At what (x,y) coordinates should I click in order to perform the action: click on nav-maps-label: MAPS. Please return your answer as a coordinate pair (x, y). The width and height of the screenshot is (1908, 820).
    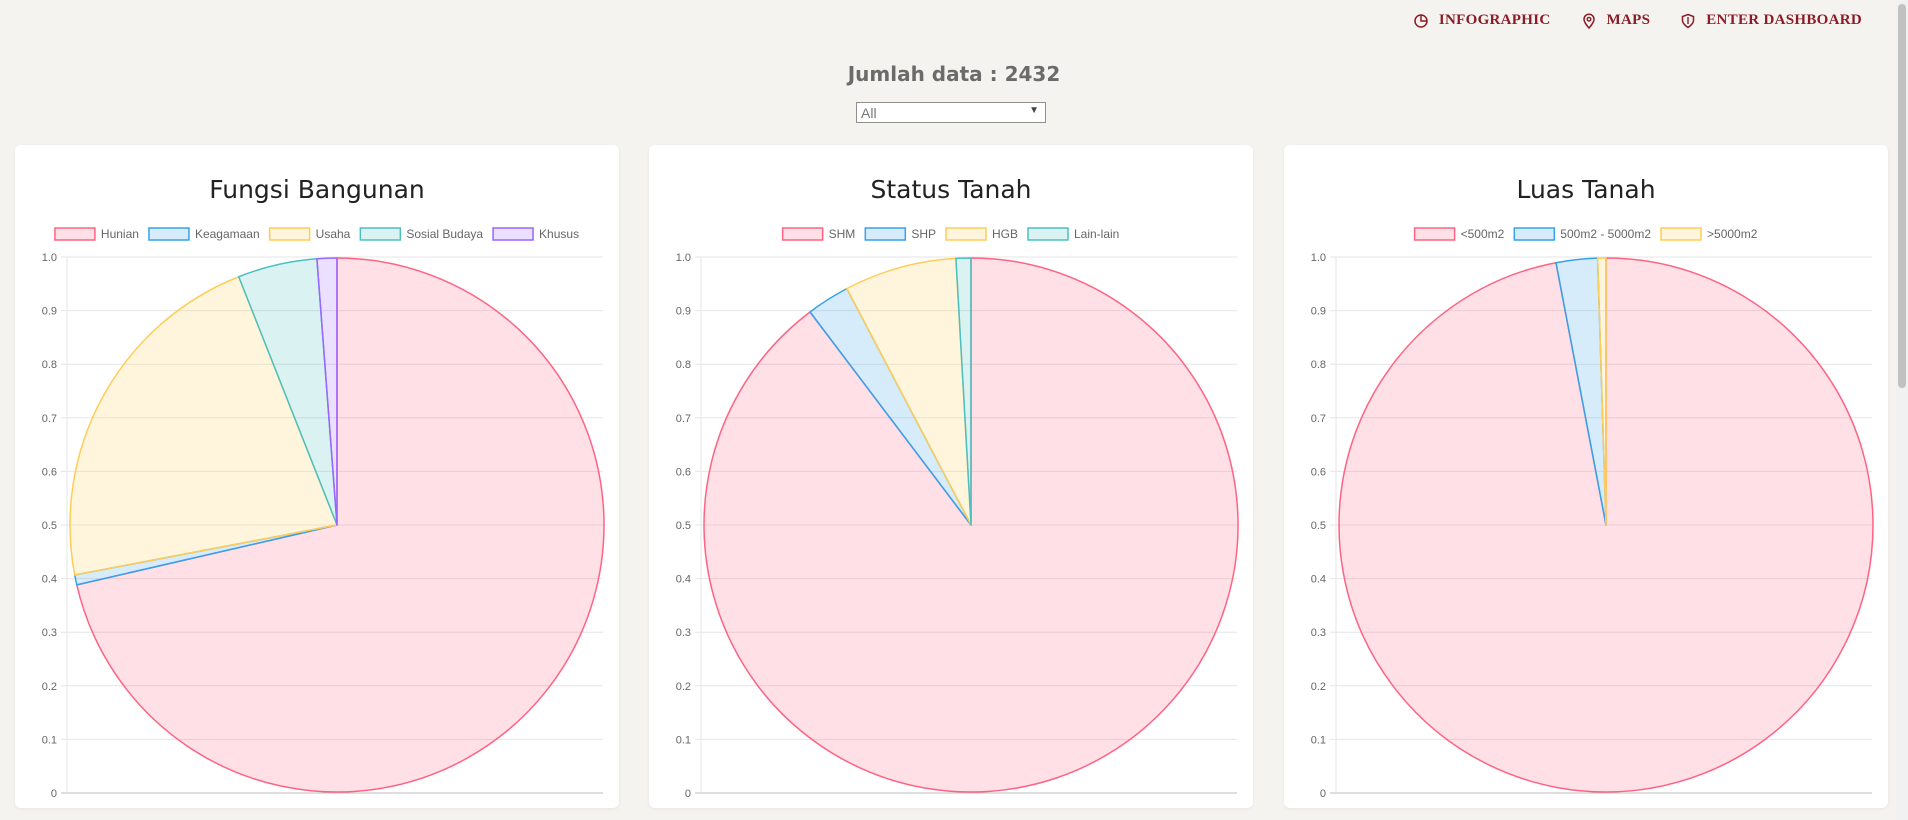
    Looking at the image, I should click on (1628, 20).